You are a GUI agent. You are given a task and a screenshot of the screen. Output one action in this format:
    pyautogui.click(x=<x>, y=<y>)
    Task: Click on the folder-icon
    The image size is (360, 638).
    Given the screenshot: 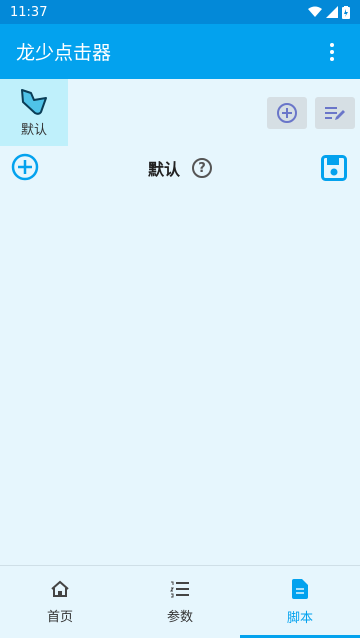 What is the action you would take?
    pyautogui.click(x=34, y=101)
    